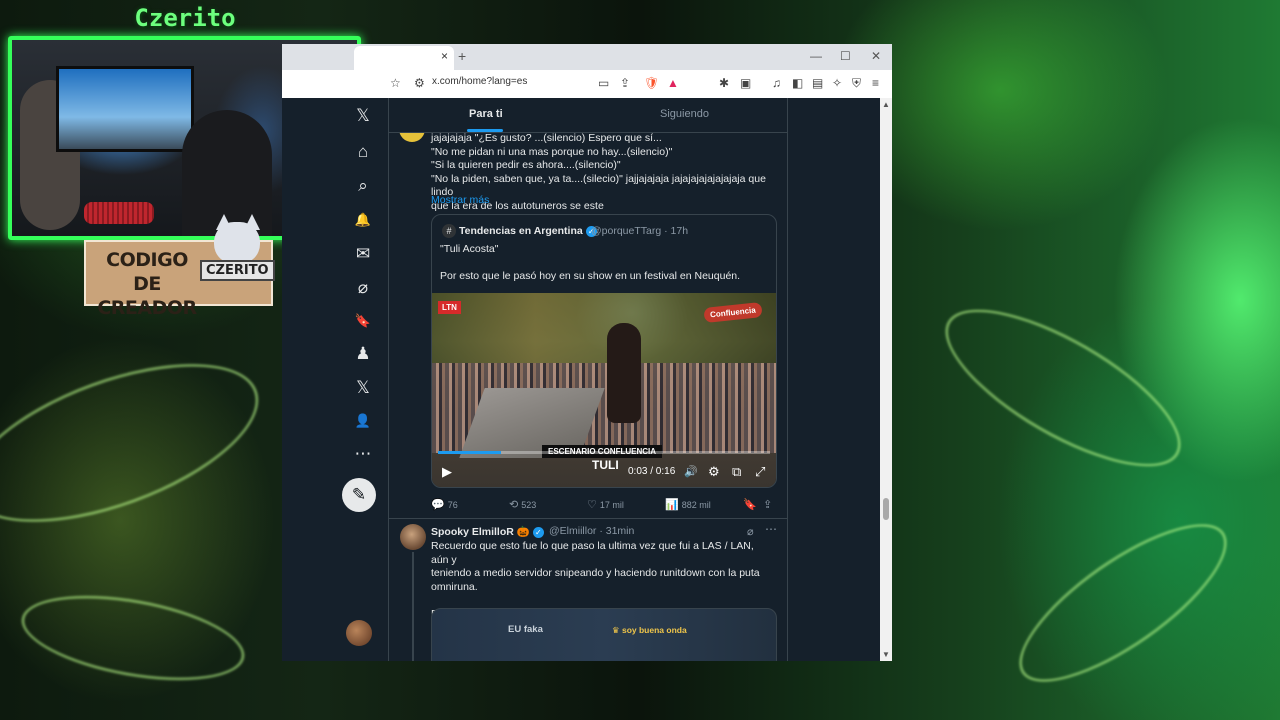  Describe the element at coordinates (413, 537) in the screenshot. I see `post-avatar` at that location.